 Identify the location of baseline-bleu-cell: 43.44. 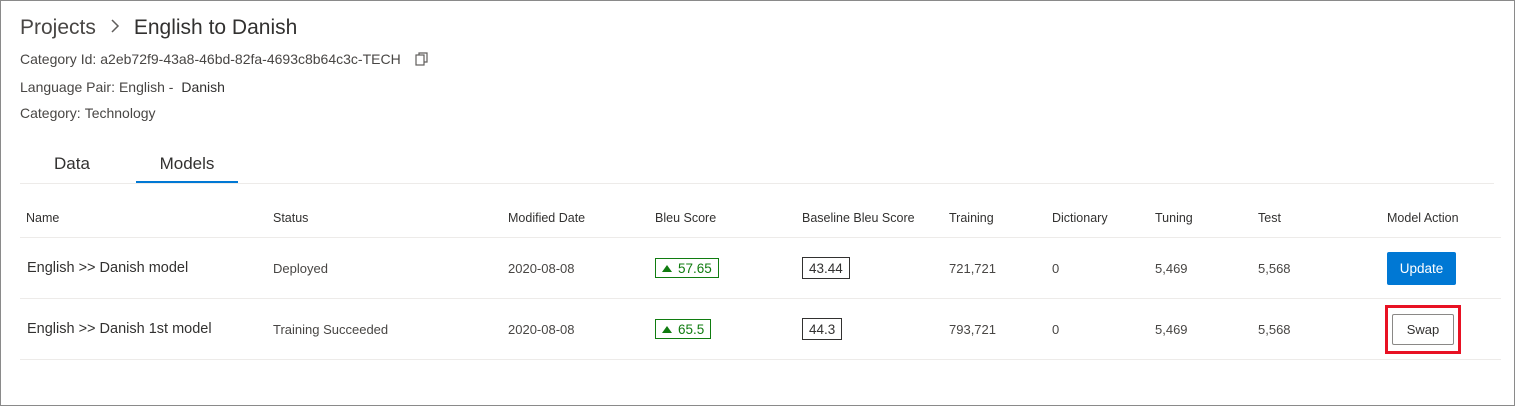
(826, 268).